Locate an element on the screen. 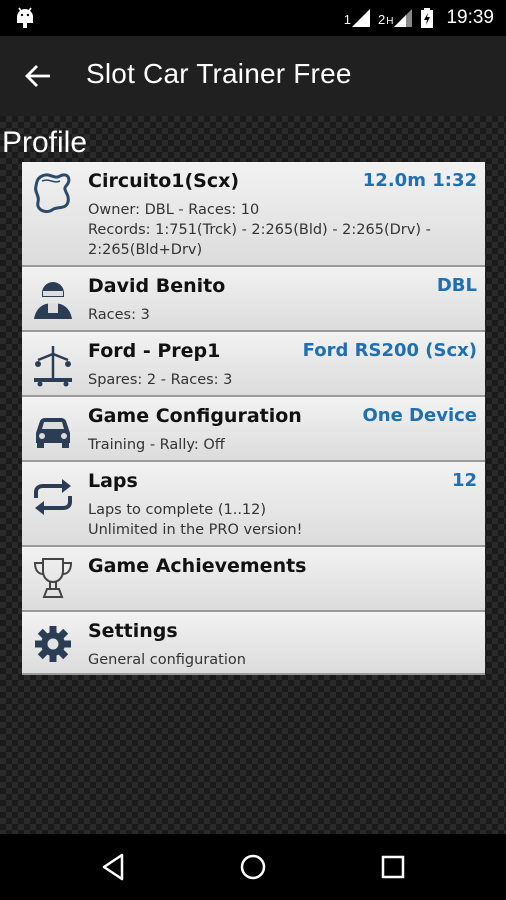 Image resolution: width=506 pixels, height=900 pixels. subtitle-line: Unlimited in the PRO version! is located at coordinates (195, 530).